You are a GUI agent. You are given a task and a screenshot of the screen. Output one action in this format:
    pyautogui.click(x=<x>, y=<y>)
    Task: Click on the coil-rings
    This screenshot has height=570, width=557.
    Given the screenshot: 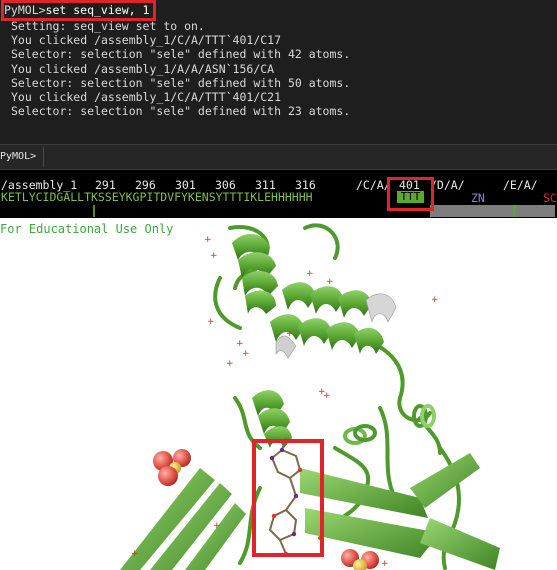 What is the action you would take?
    pyautogui.click(x=389, y=424)
    